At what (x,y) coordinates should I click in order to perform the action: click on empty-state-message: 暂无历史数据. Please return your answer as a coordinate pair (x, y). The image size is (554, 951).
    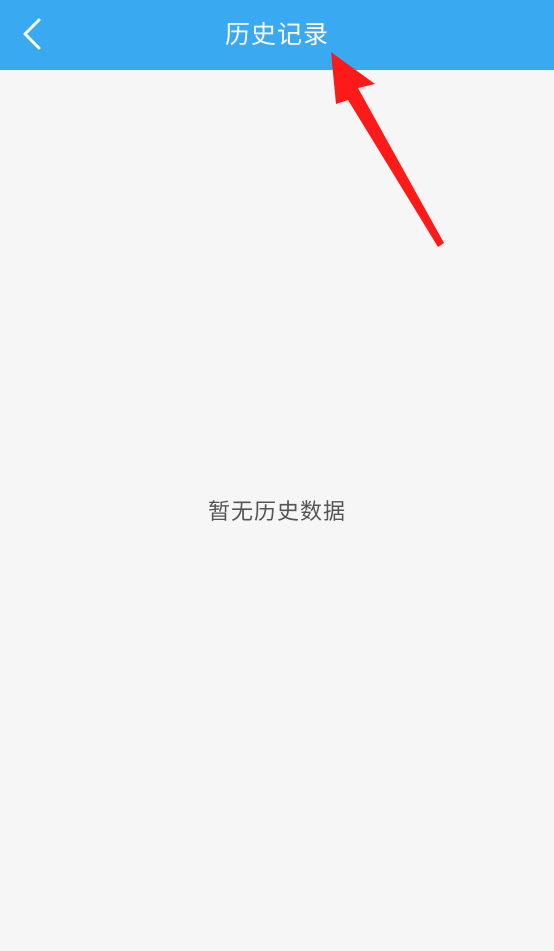
    Looking at the image, I should click on (276, 512).